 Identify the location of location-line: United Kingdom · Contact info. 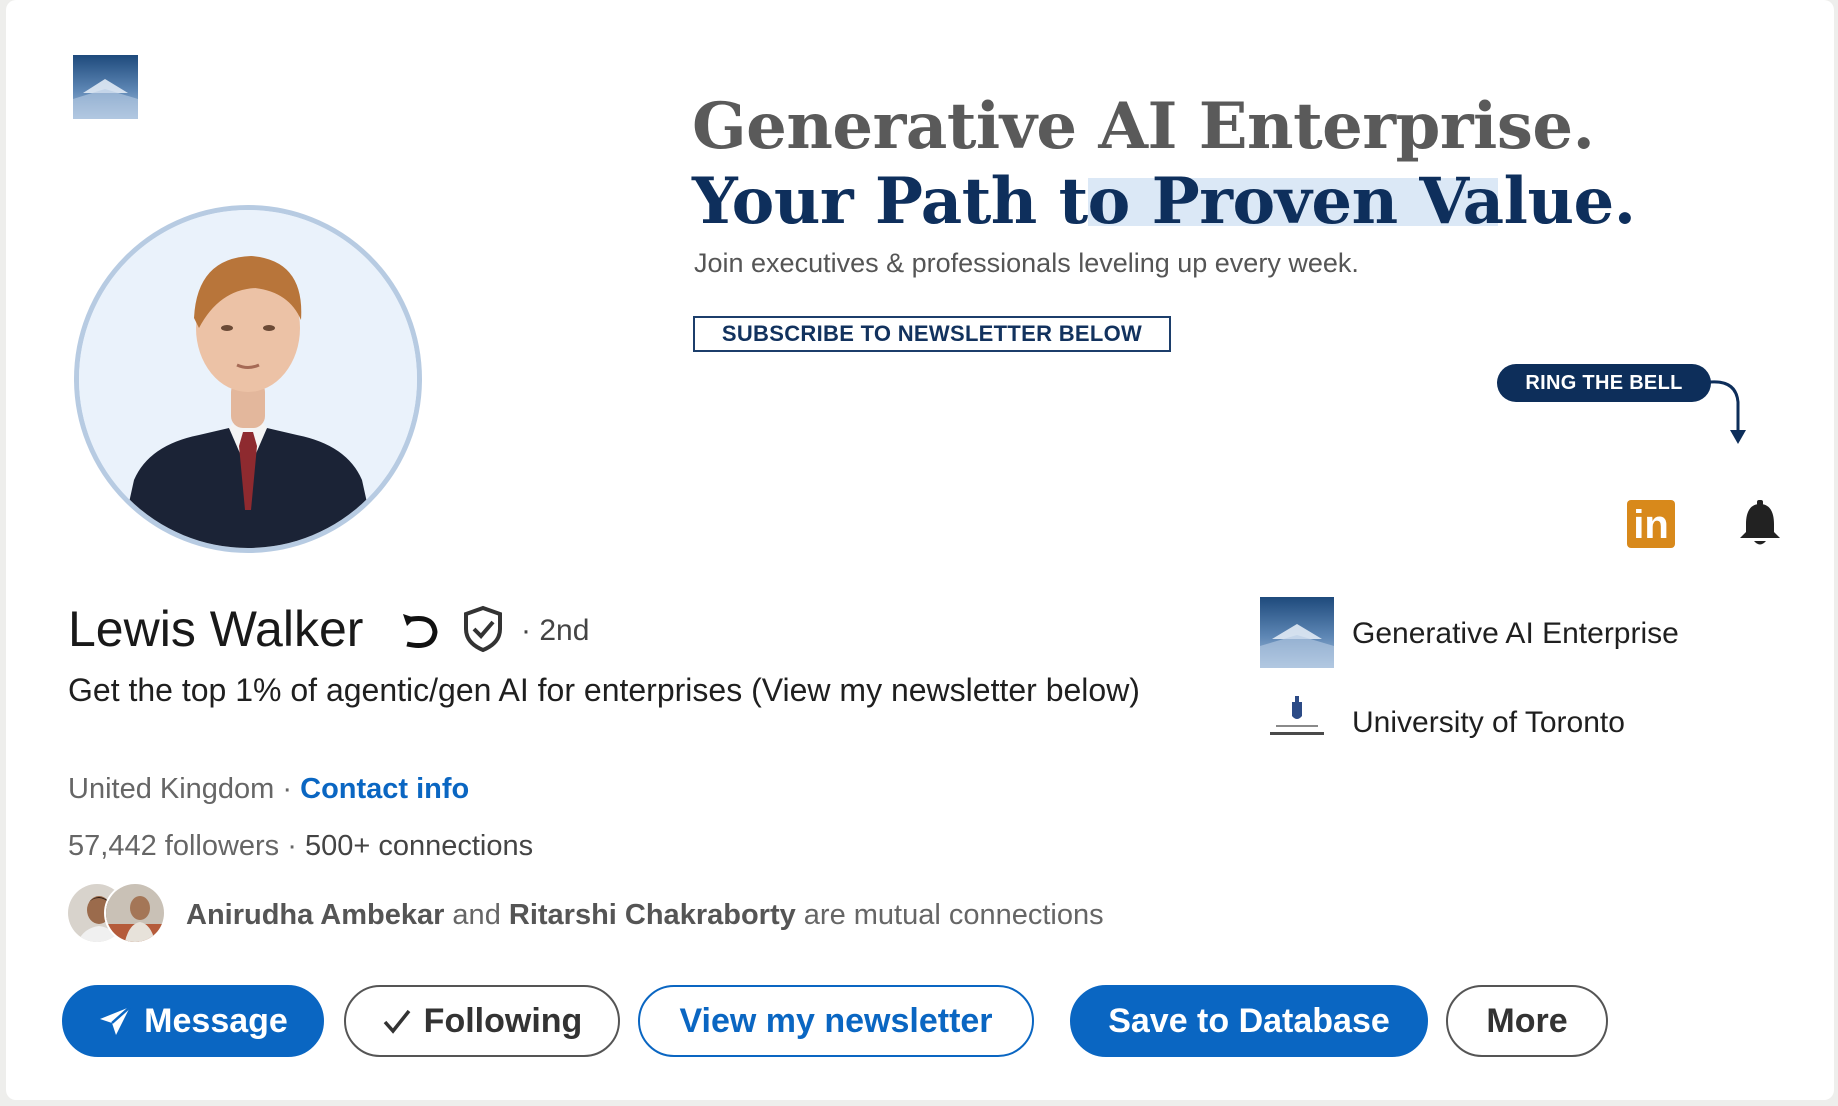
(268, 789).